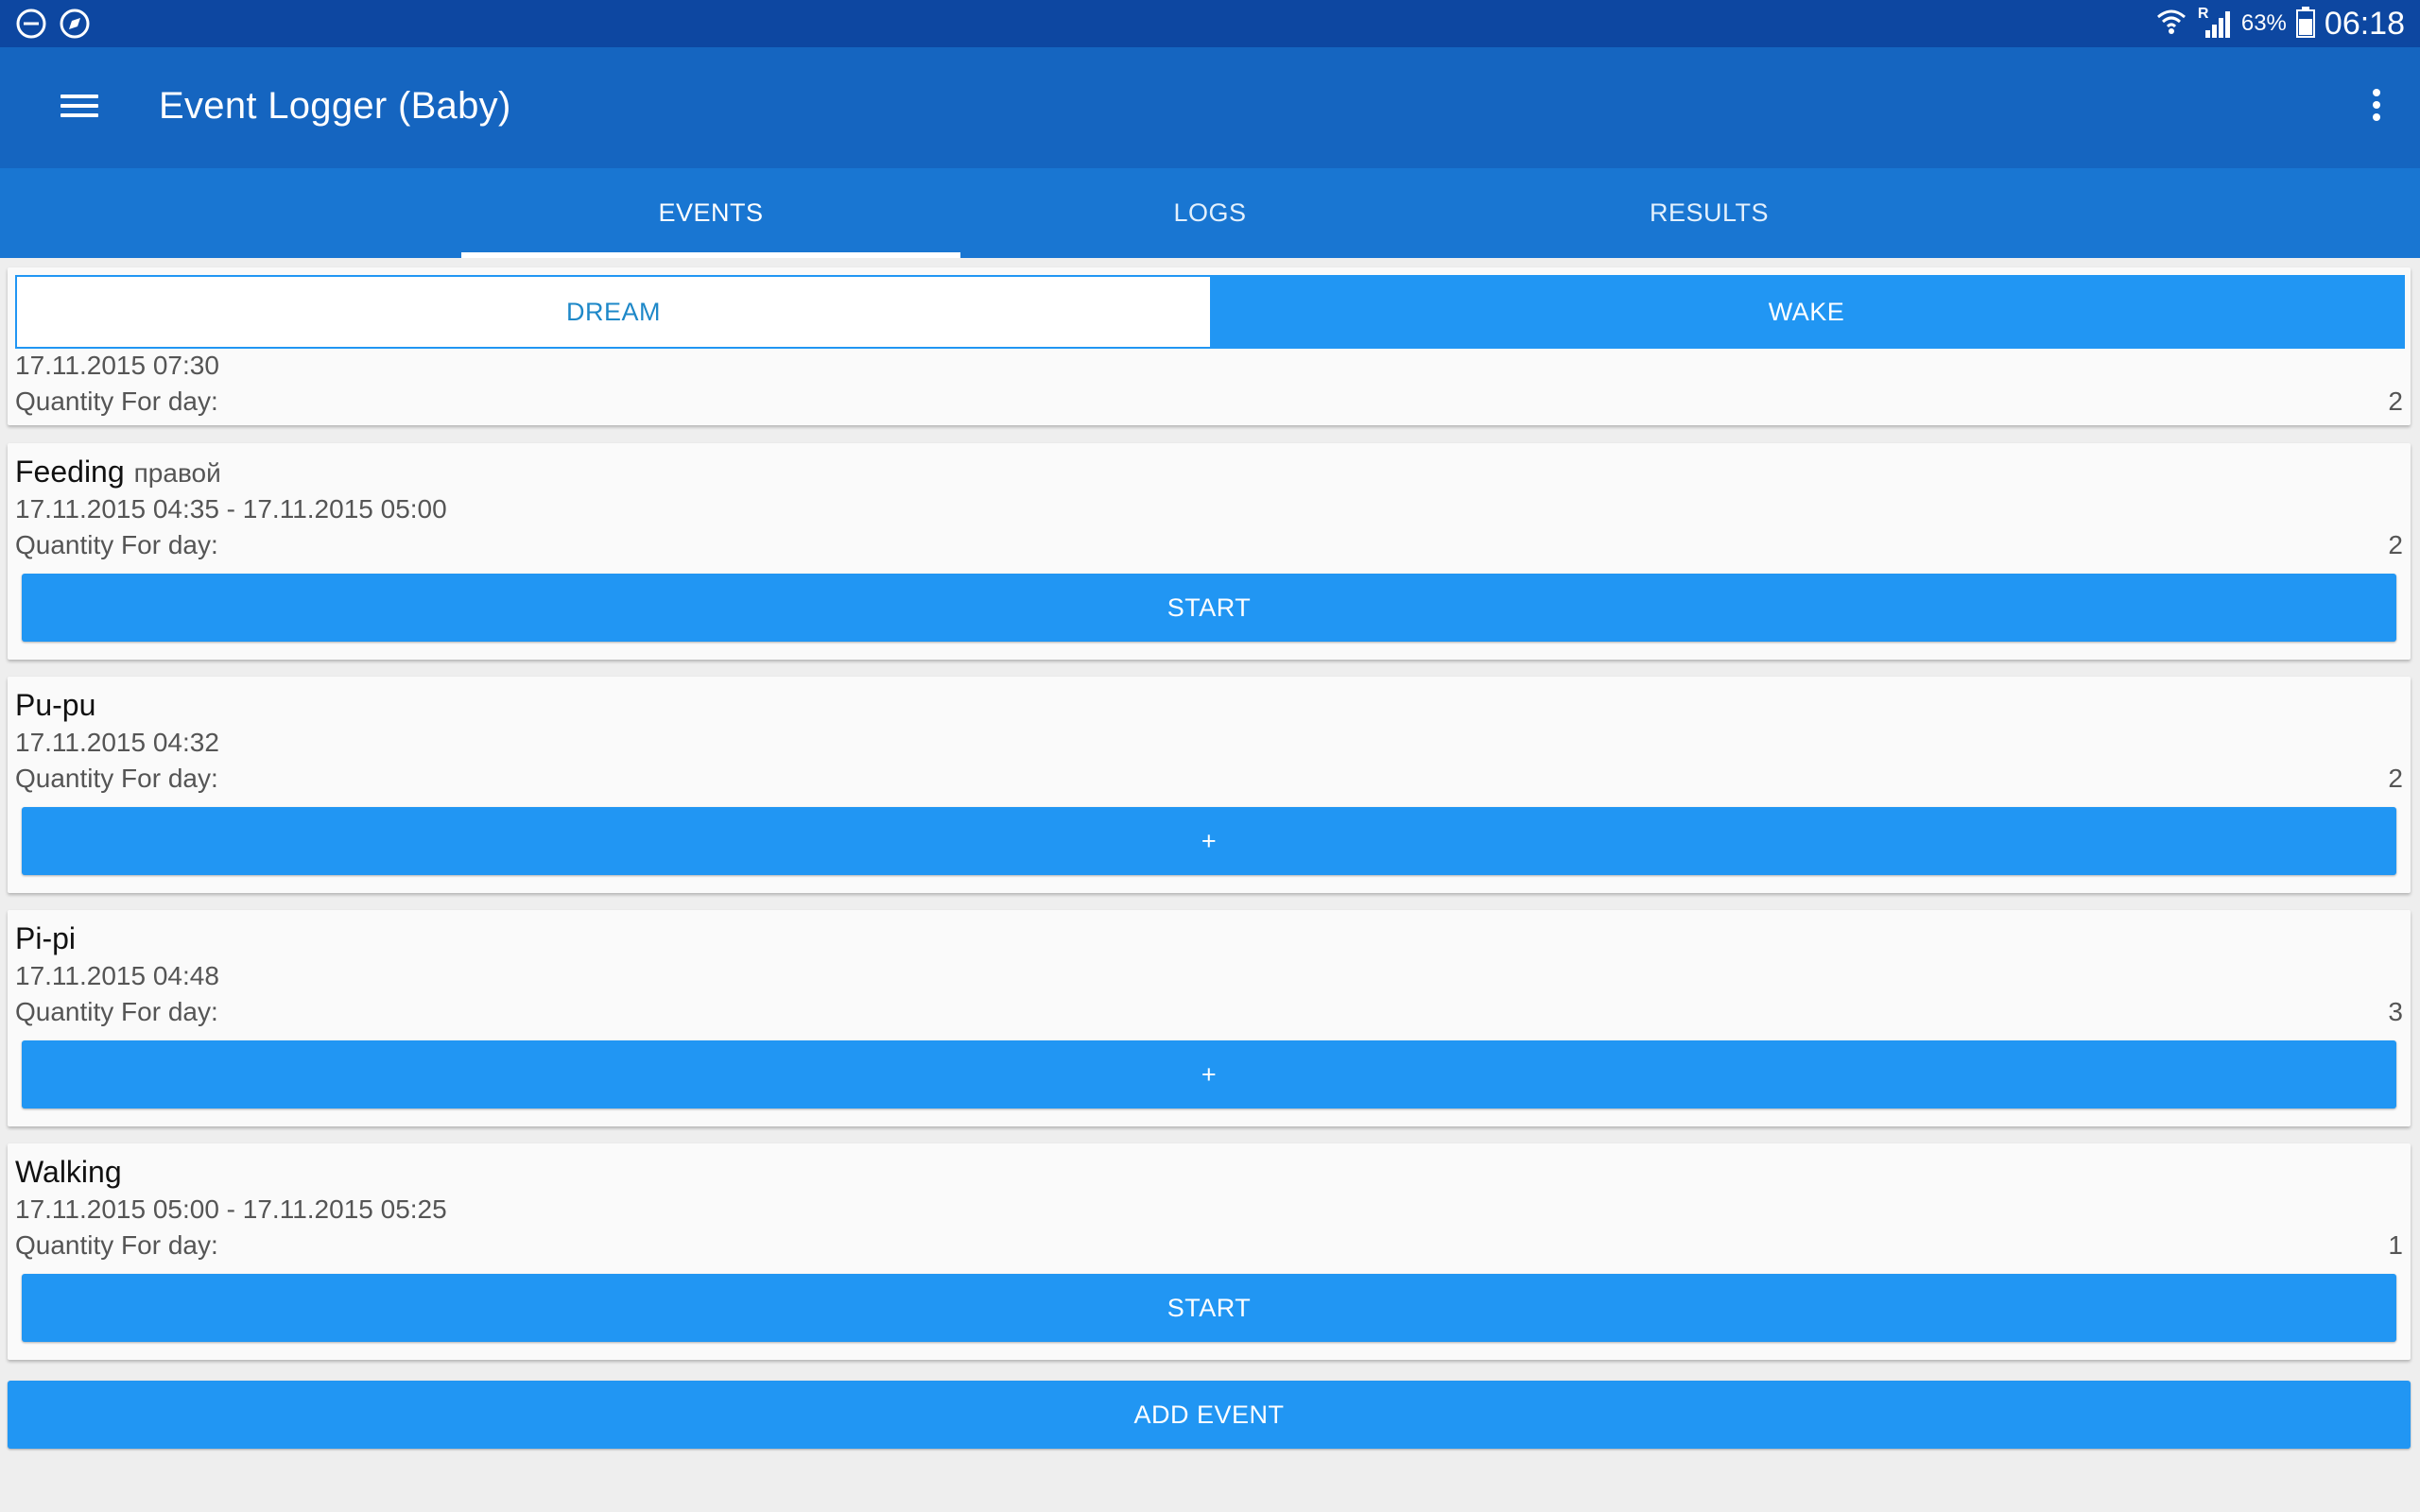  I want to click on tab-bar: EVENTS LOGS RESULTS, so click(1210, 213).